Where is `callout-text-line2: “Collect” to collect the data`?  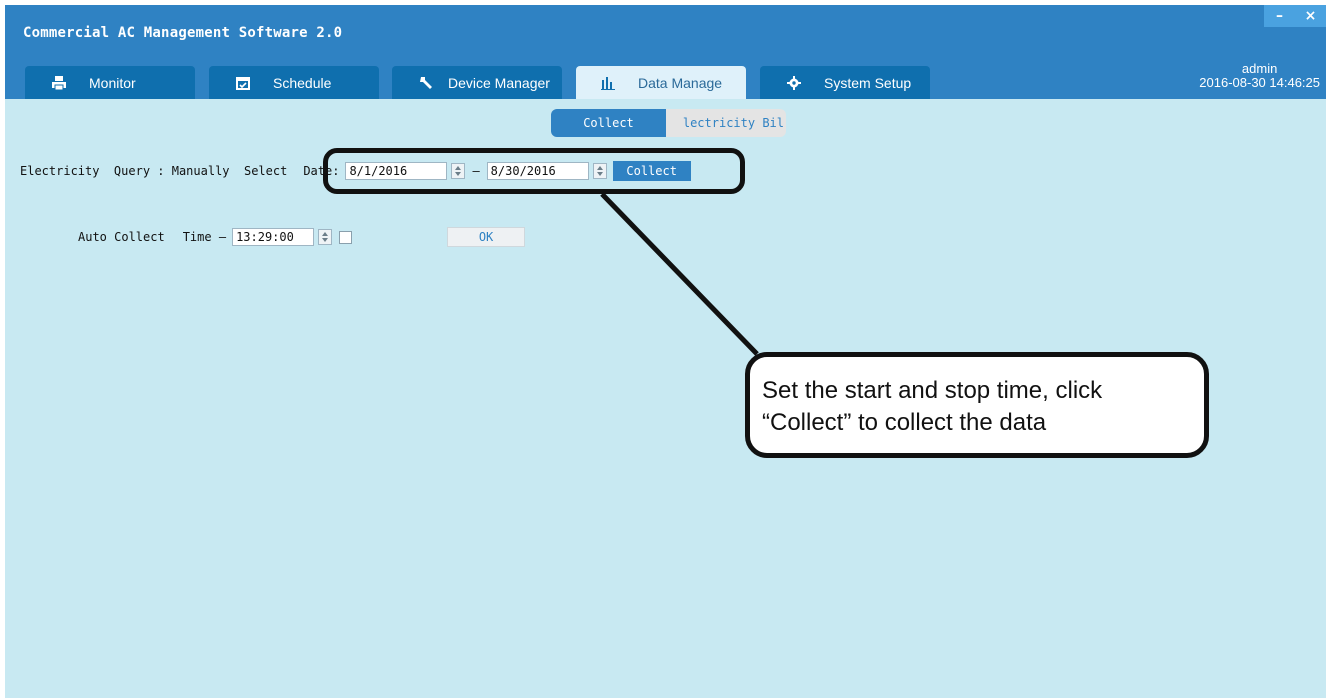
callout-text-line2: “Collect” to collect the data is located at coordinates (904, 422).